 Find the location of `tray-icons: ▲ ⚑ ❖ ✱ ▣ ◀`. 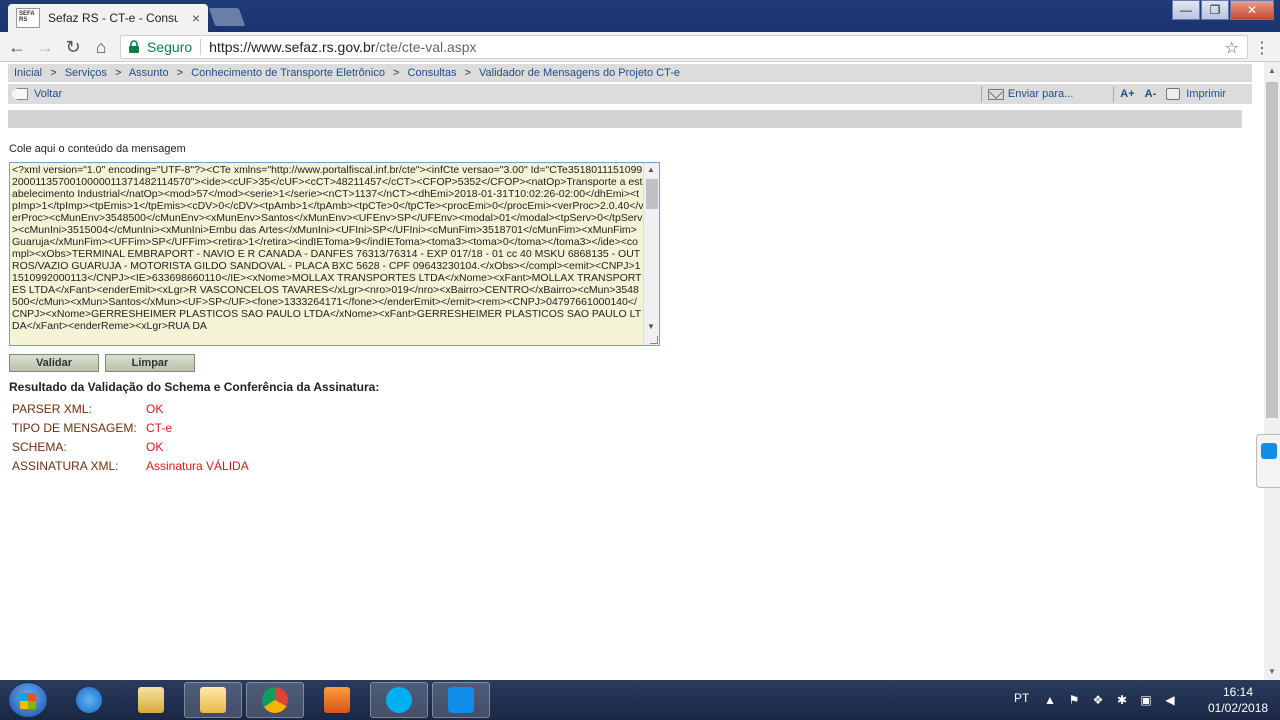

tray-icons: ▲ ⚑ ❖ ✱ ▣ ◀ is located at coordinates (1114, 700).